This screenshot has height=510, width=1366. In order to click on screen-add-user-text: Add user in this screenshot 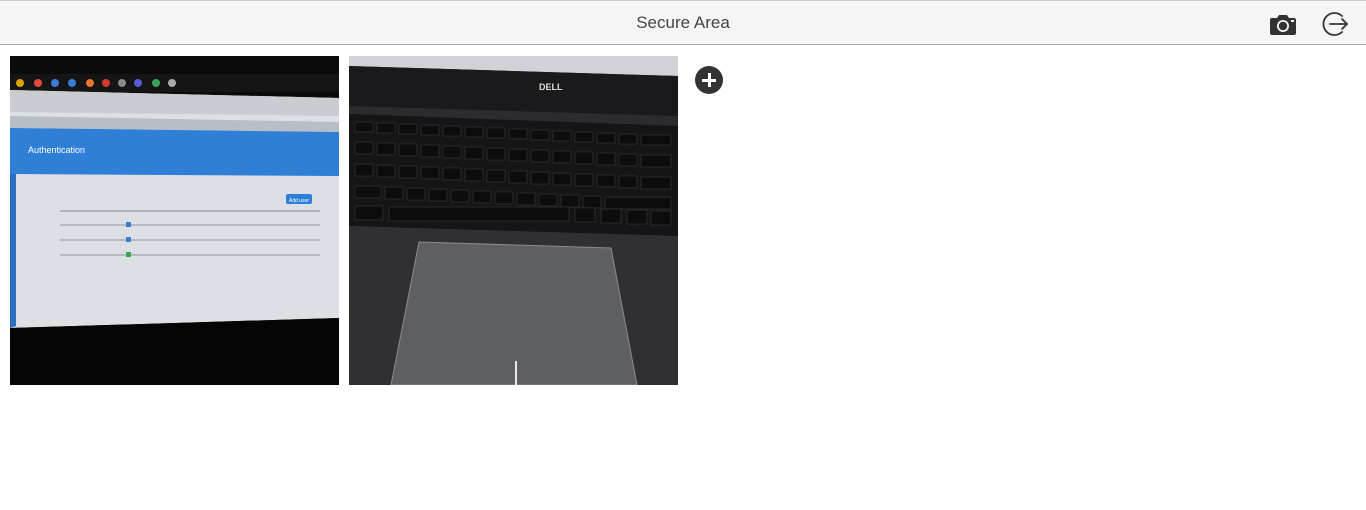, I will do `click(299, 201)`.